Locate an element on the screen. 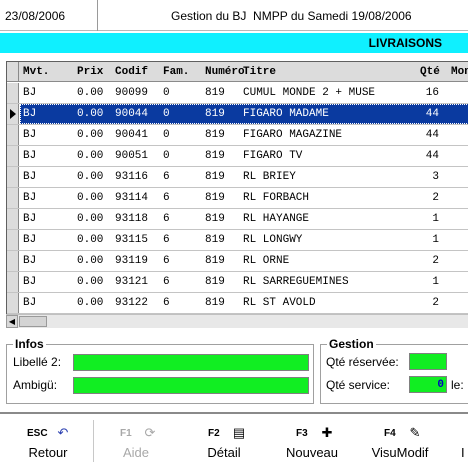 Image resolution: width=468 pixels, height=467 pixels. next-toolbar-button: I is located at coordinates (456, 440).